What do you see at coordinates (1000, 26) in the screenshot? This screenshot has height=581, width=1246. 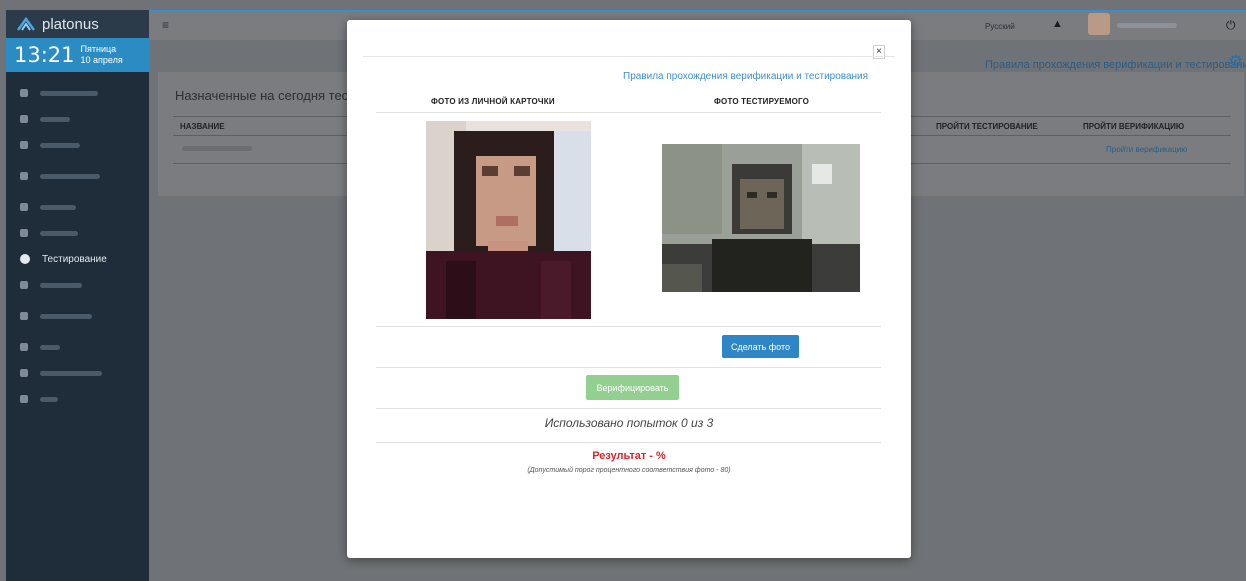 I see `language-selector: Русский` at bounding box center [1000, 26].